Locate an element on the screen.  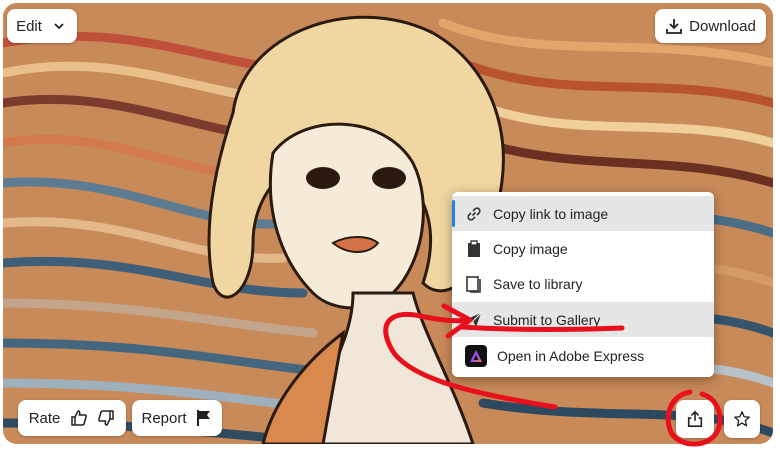
menu-item-submit-to-gallery: Submit to Gallery is located at coordinates (583, 319).